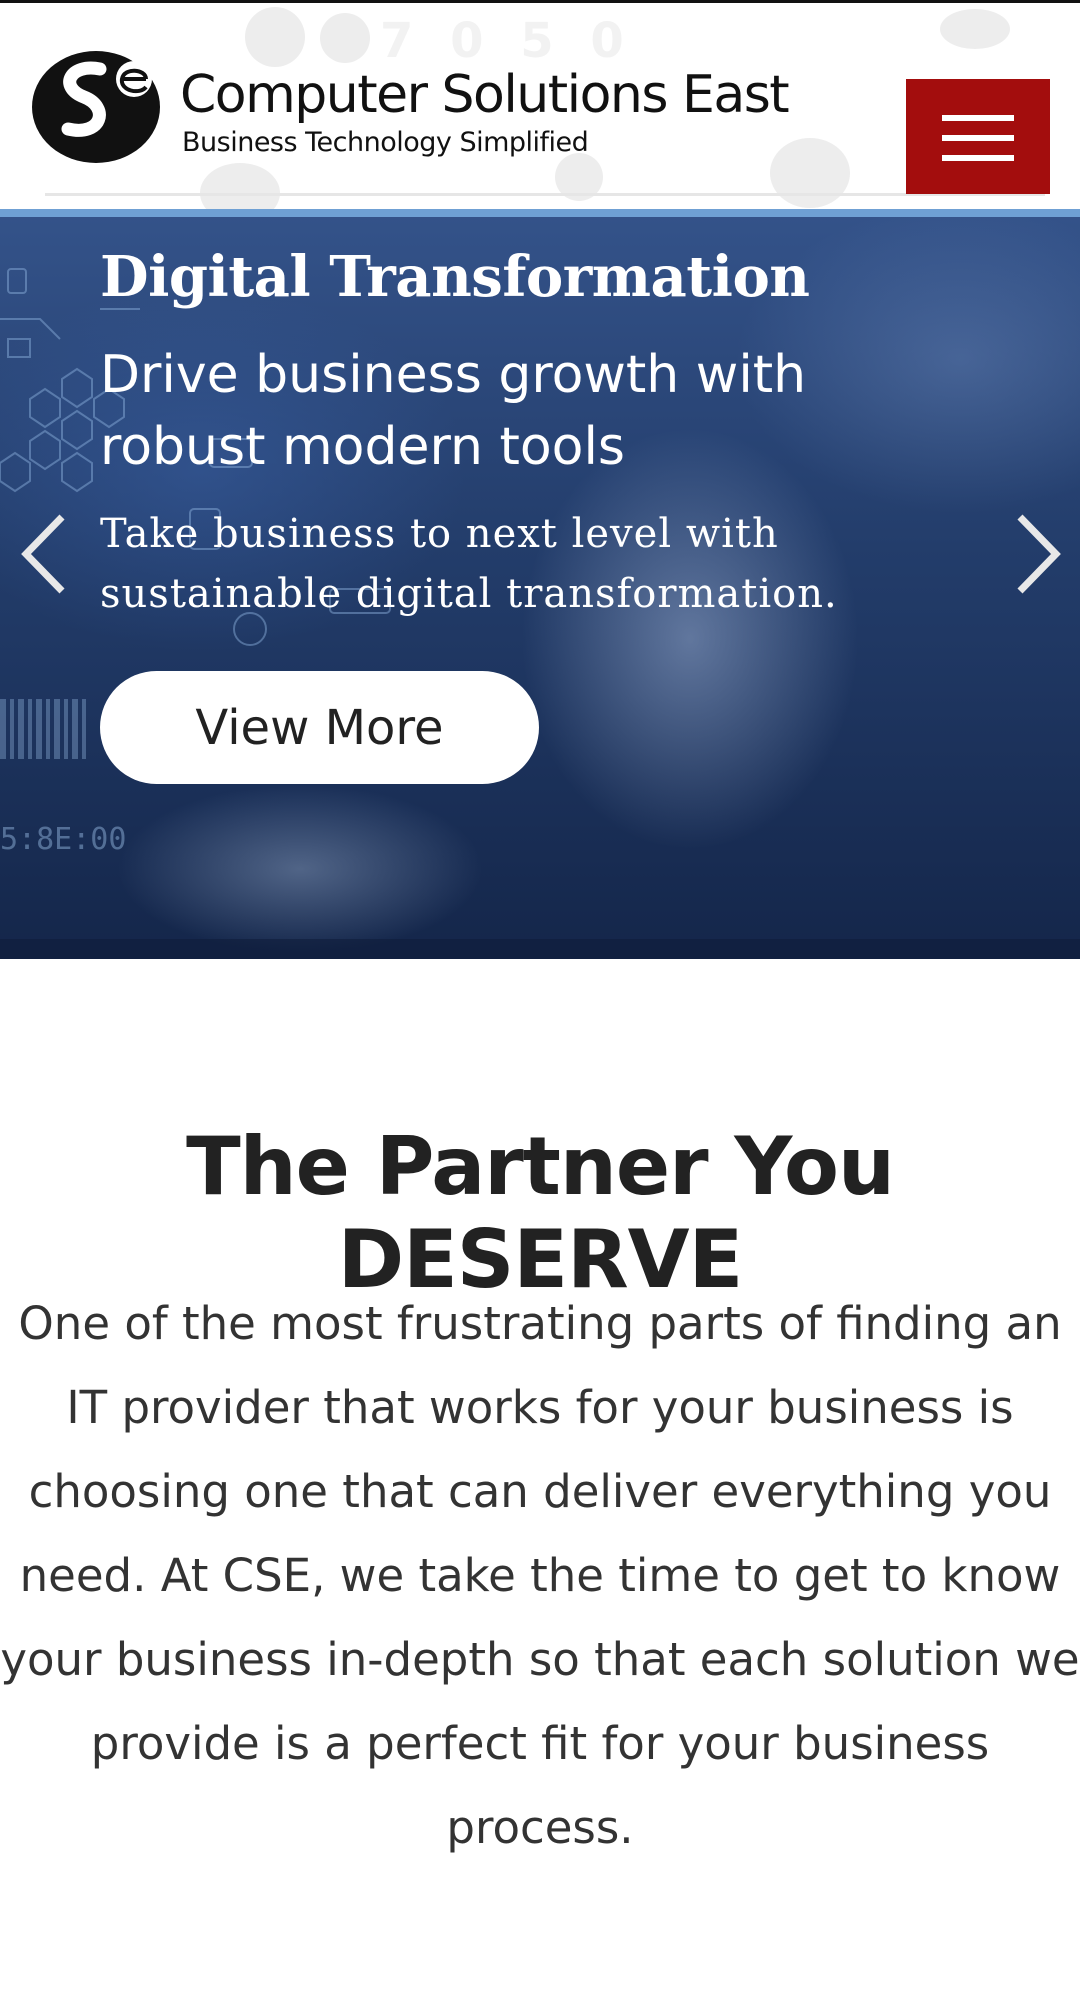  I want to click on chevron-left-icon, so click(43, 554).